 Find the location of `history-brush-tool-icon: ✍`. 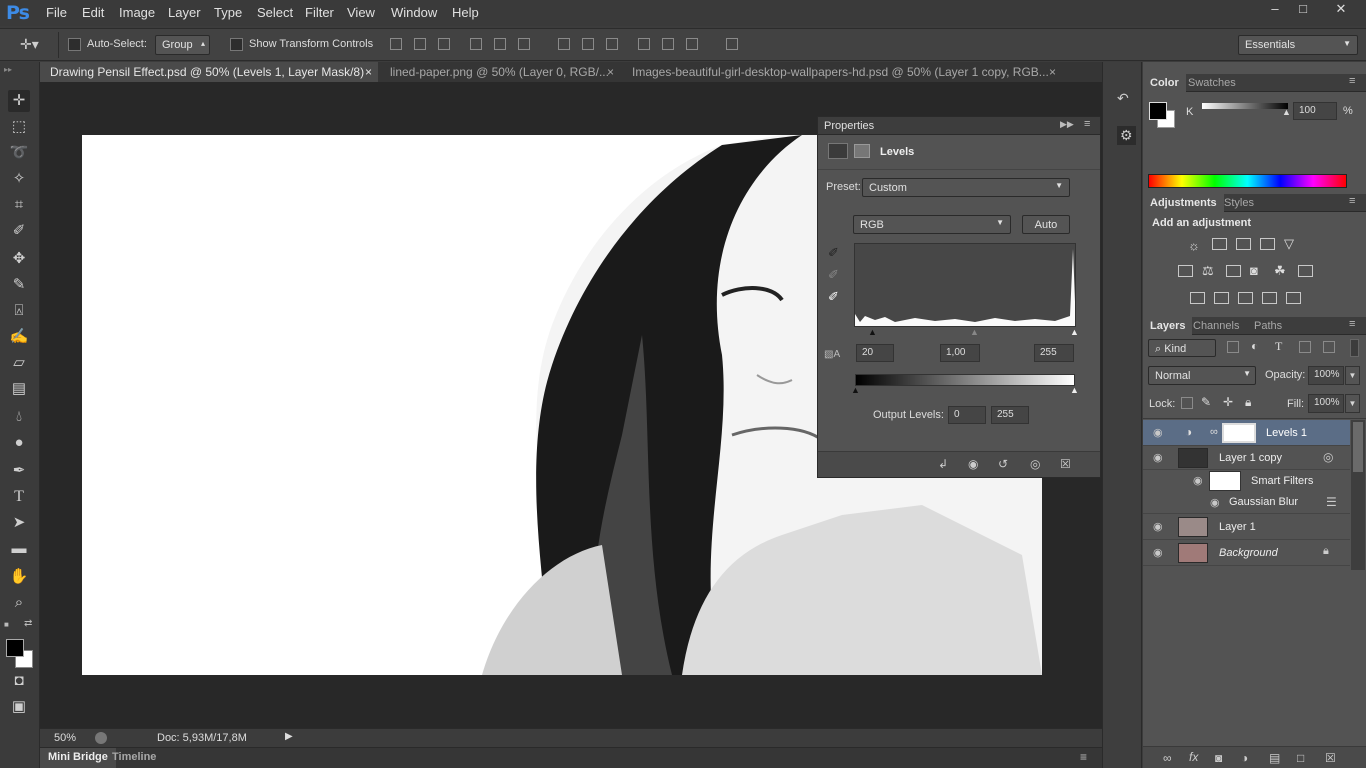

history-brush-tool-icon: ✍ is located at coordinates (19, 337).